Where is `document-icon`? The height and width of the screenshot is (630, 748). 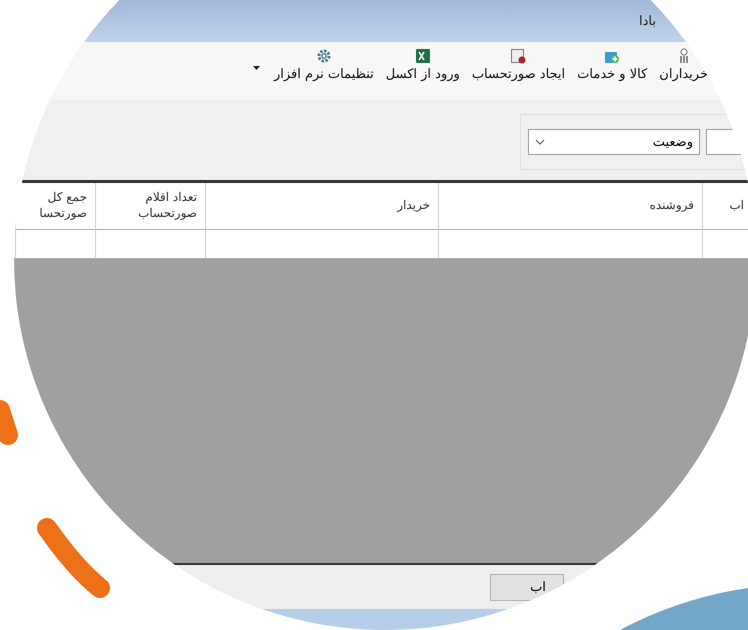 document-icon is located at coordinates (518, 56).